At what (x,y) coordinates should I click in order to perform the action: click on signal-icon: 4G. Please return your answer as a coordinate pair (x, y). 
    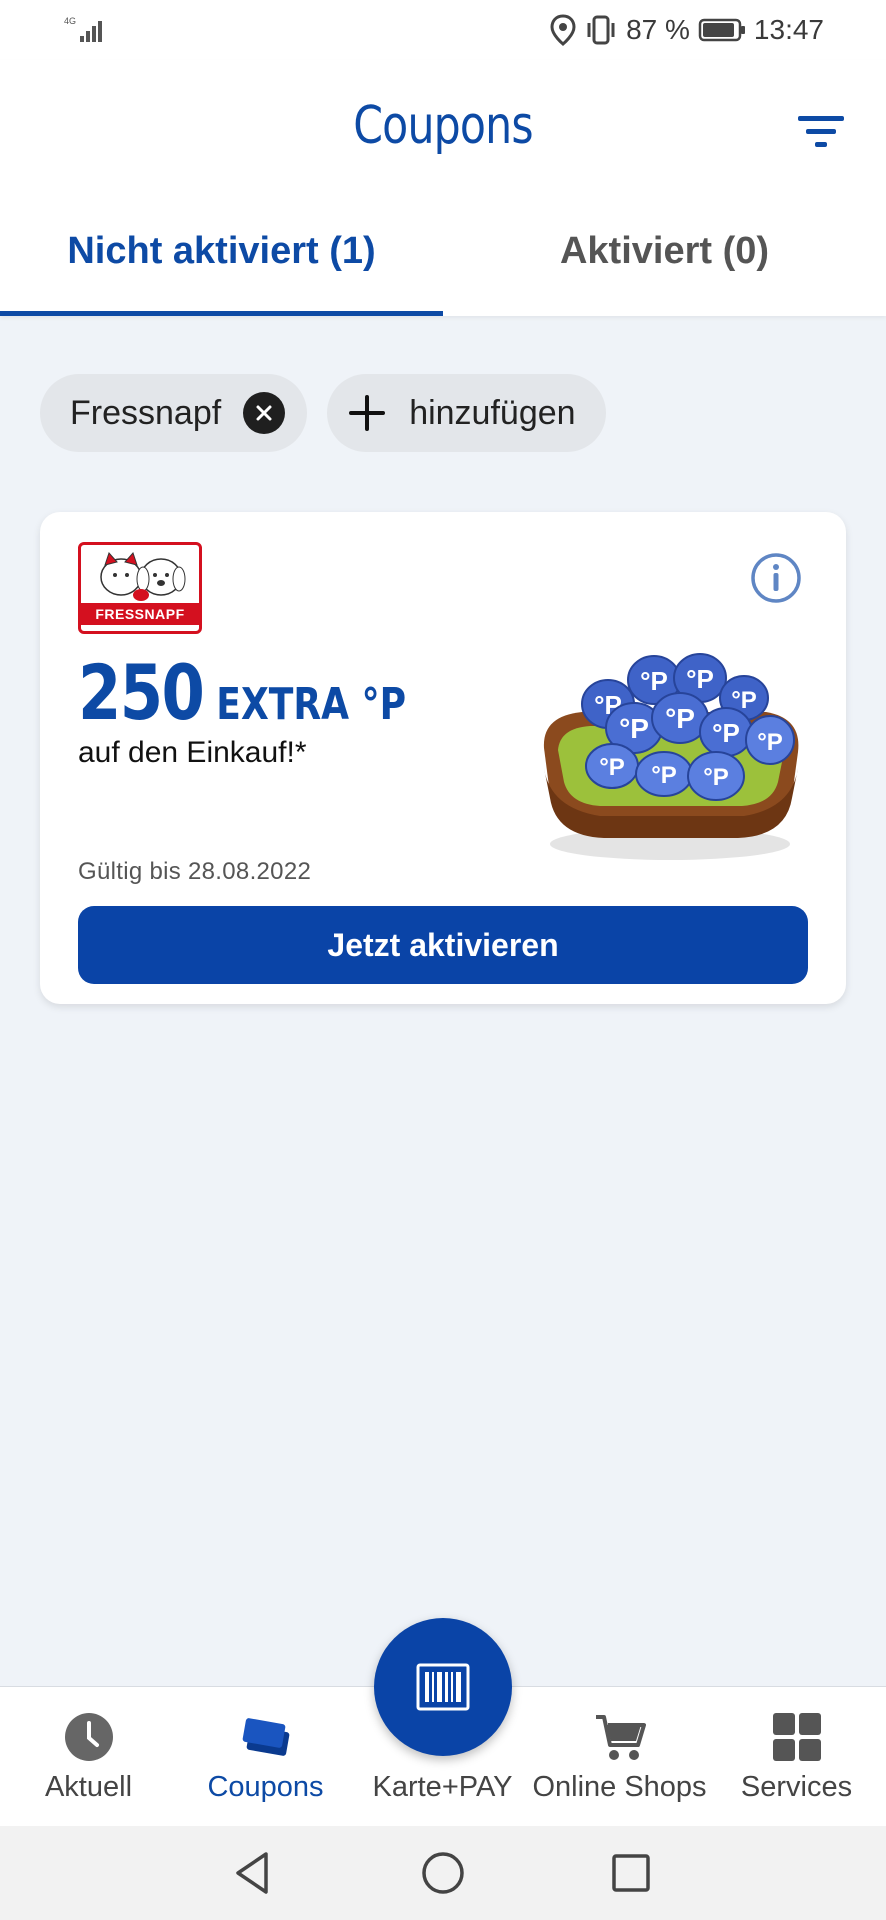
    Looking at the image, I should click on (83, 29).